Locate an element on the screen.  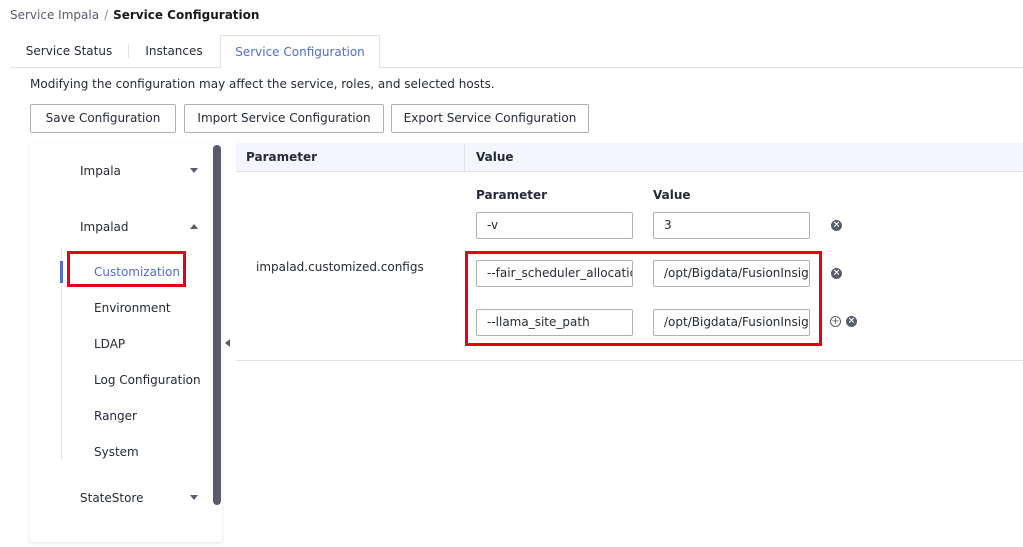
nav-item-system: System is located at coordinates (116, 452).